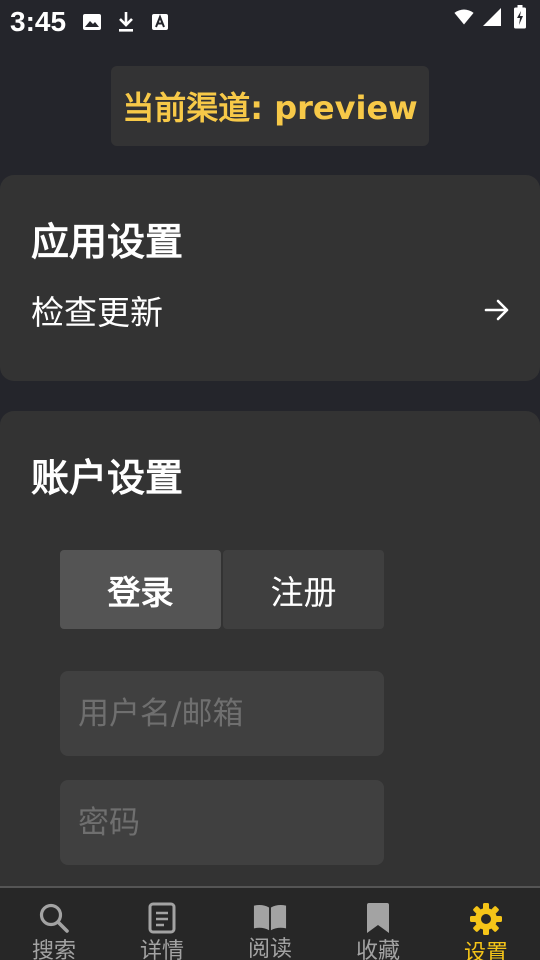 This screenshot has height=960, width=540. I want to click on bottom-nav: 搜索 详情 阅读 收藏 设置, so click(270, 923).